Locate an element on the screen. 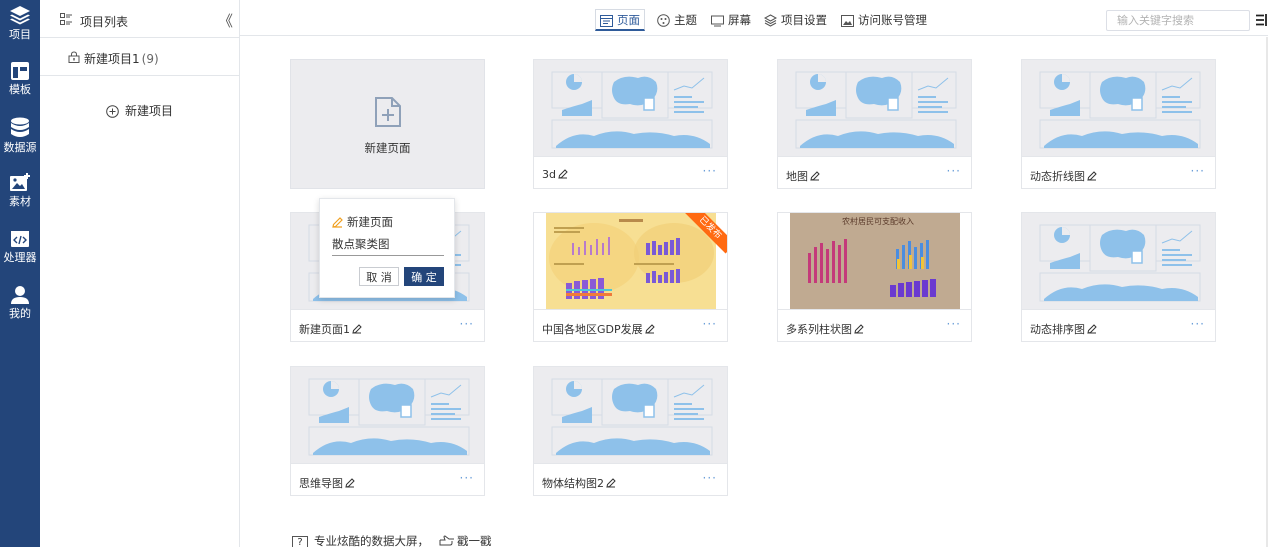  tab-theme: 主题 is located at coordinates (677, 21).